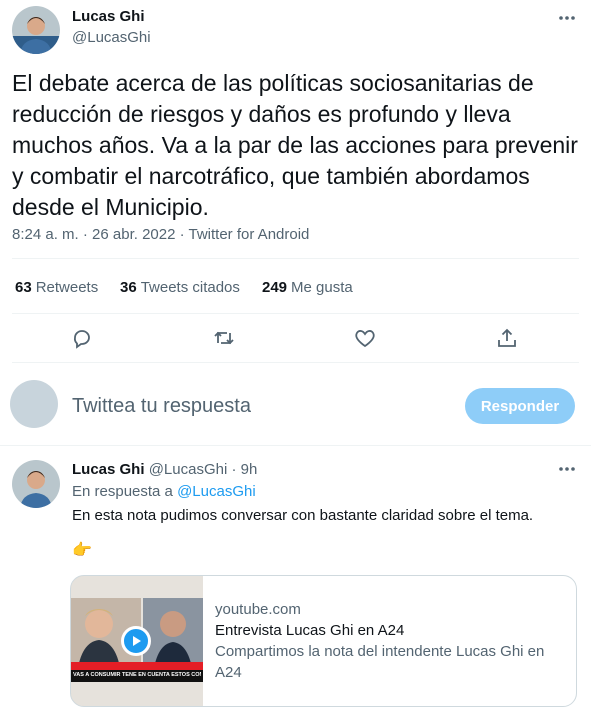 Image resolution: width=591 pixels, height=707 pixels. Describe the element at coordinates (108, 469) in the screenshot. I see `reply-author-name: Lucas Ghi` at that location.